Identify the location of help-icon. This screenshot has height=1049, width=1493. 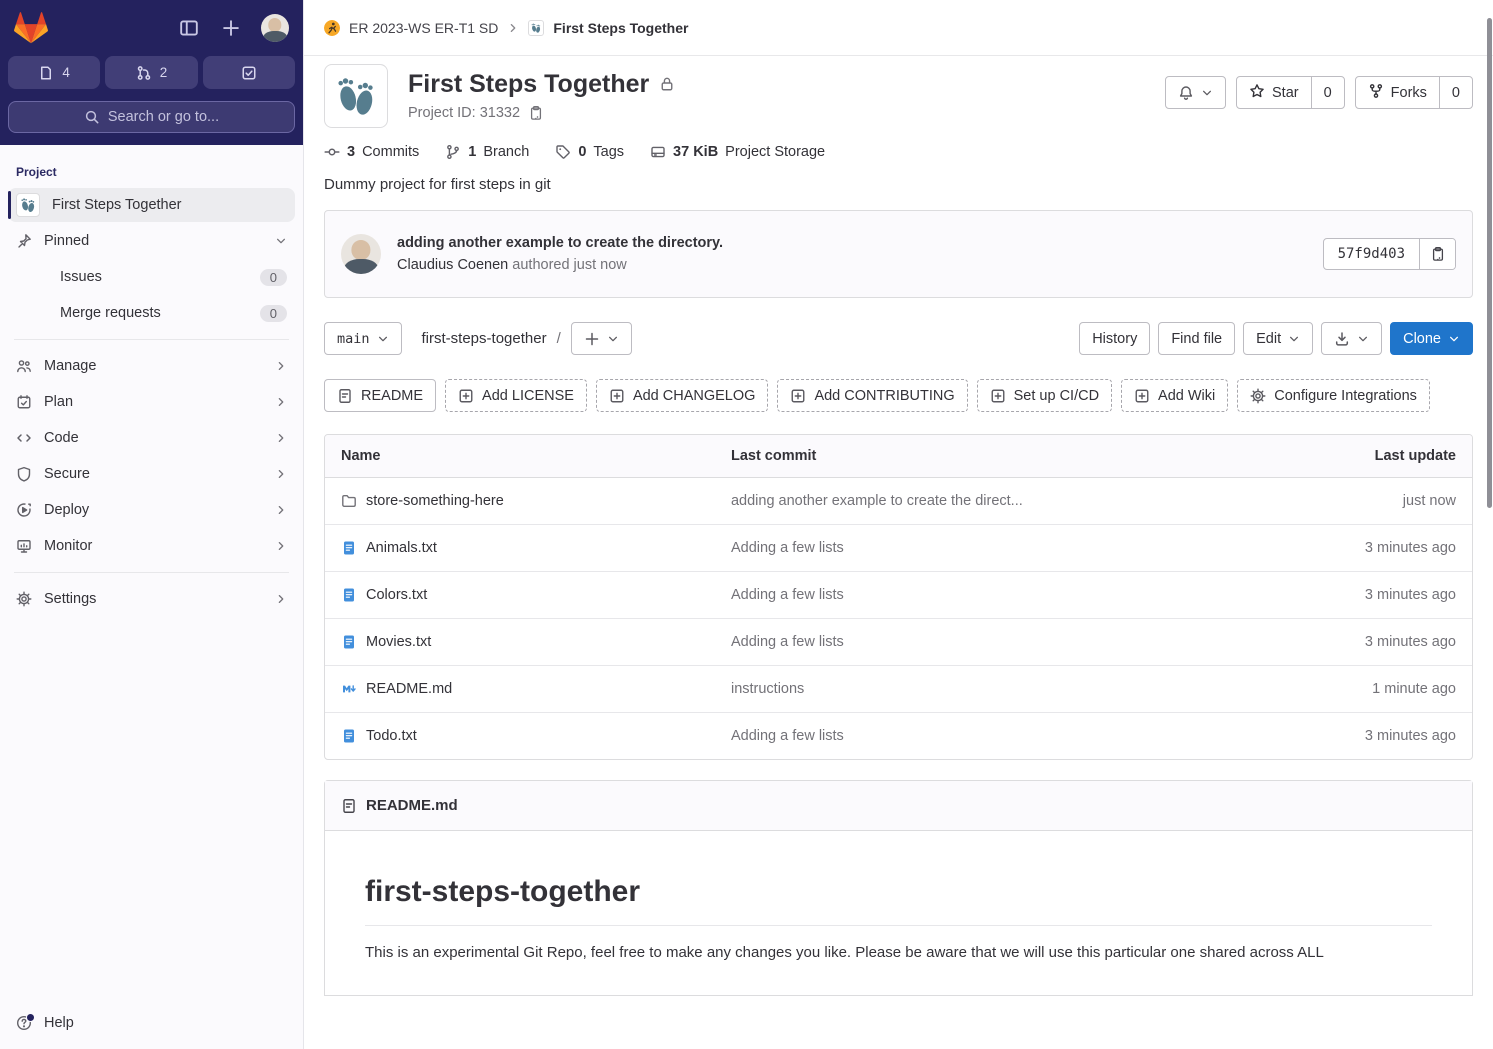
(25, 1022).